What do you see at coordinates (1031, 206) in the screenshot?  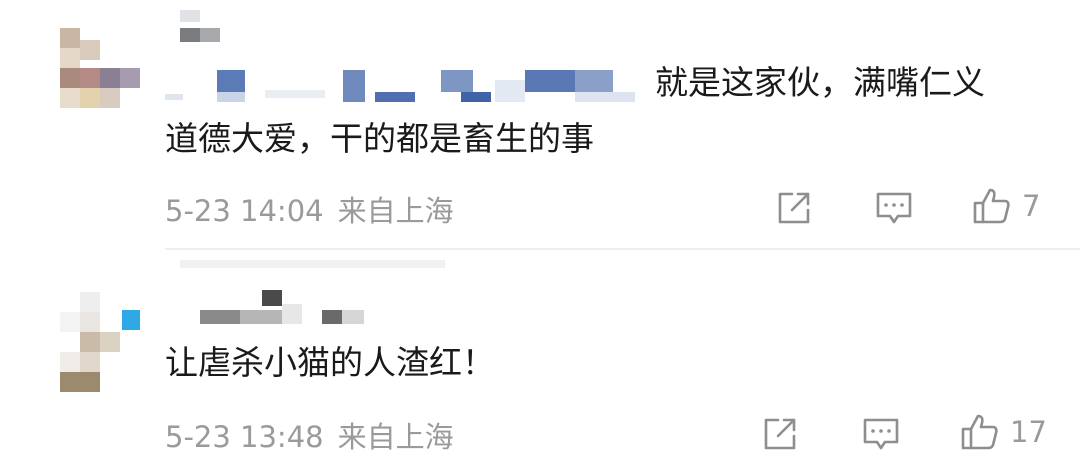 I see `like-count: 7` at bounding box center [1031, 206].